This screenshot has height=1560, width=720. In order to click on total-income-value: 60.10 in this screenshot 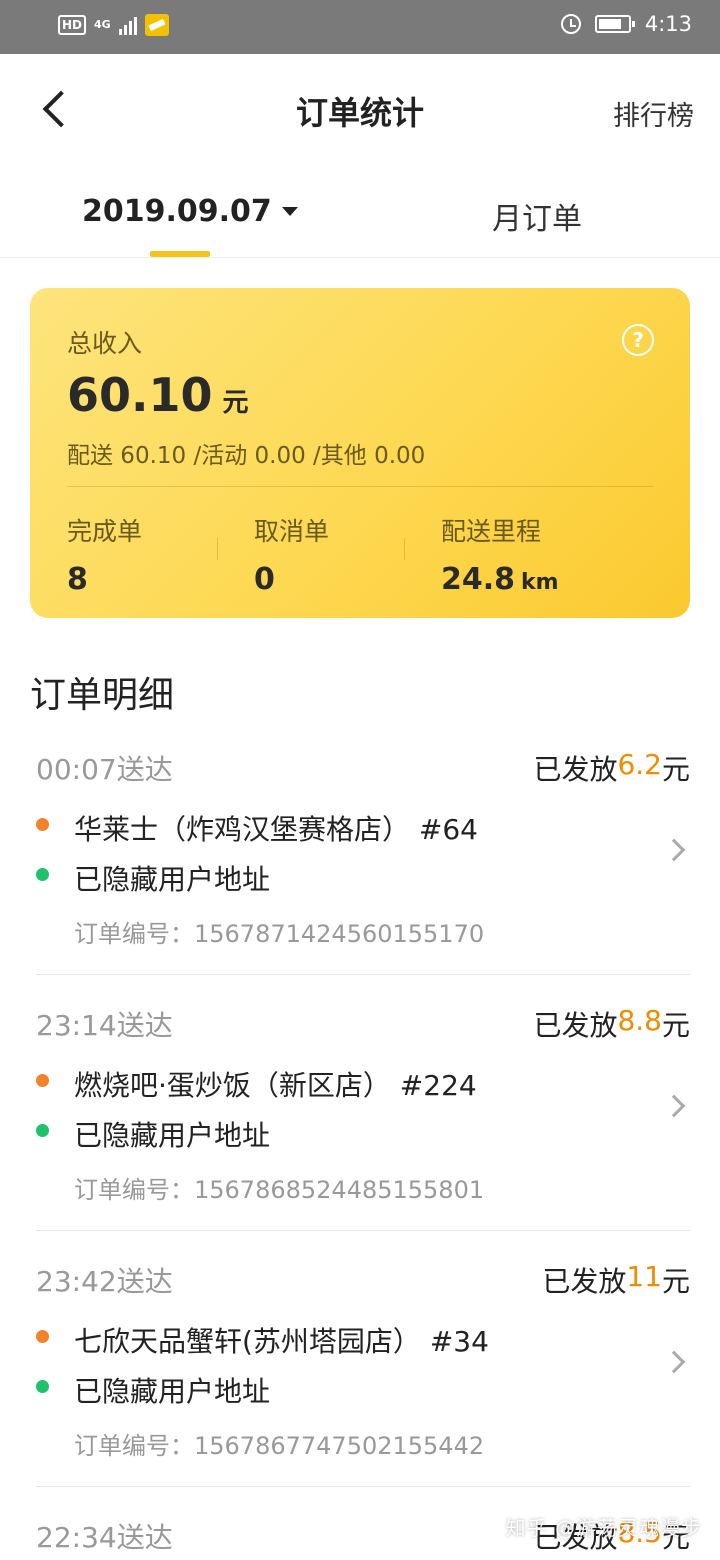, I will do `click(140, 395)`.